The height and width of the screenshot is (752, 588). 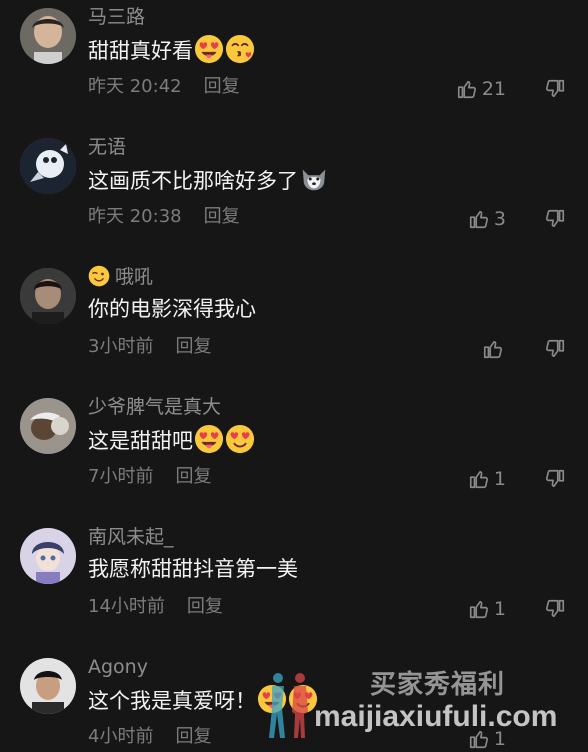 What do you see at coordinates (171, 440) in the screenshot?
I see `comment-text: 这是甜甜吧` at bounding box center [171, 440].